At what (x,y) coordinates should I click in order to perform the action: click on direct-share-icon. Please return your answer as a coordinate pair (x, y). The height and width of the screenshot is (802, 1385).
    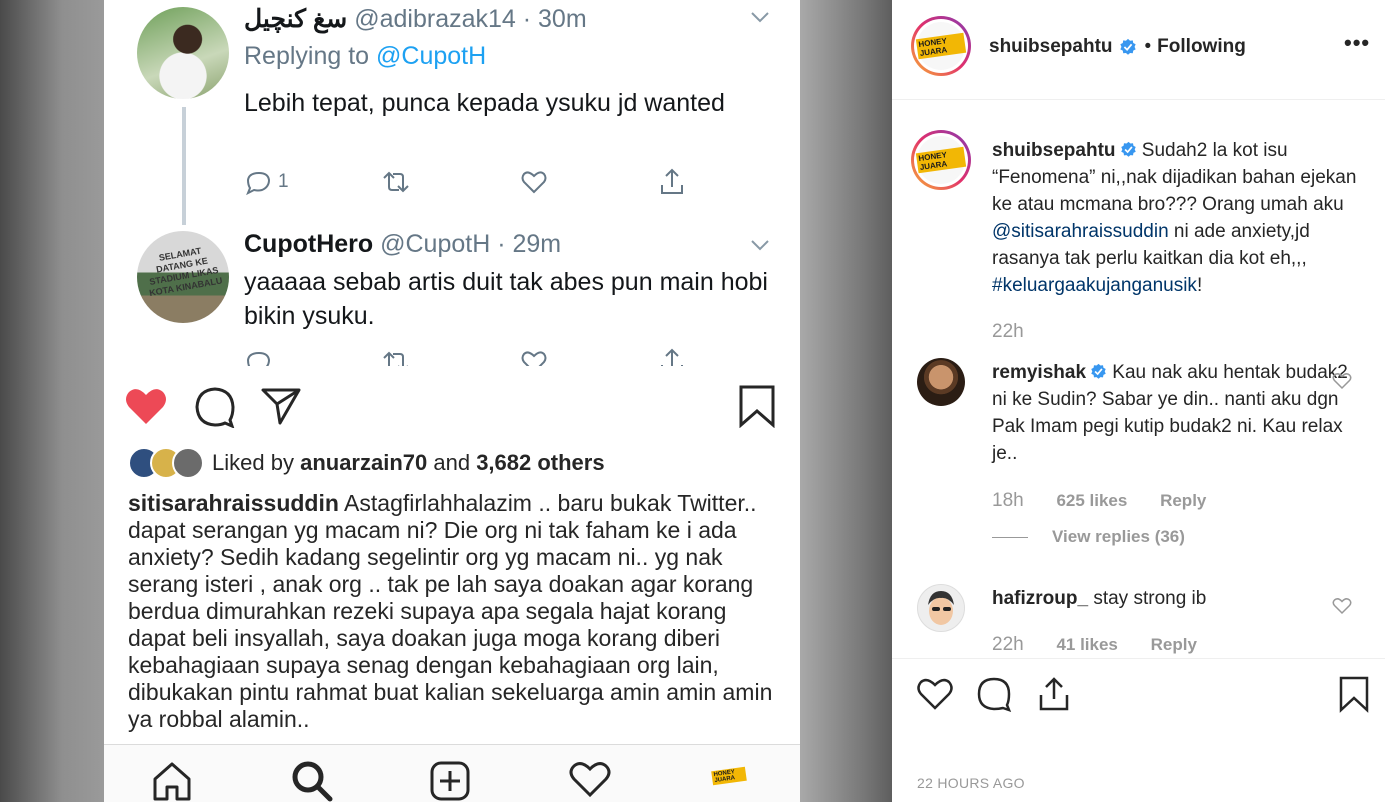
    Looking at the image, I should click on (281, 406).